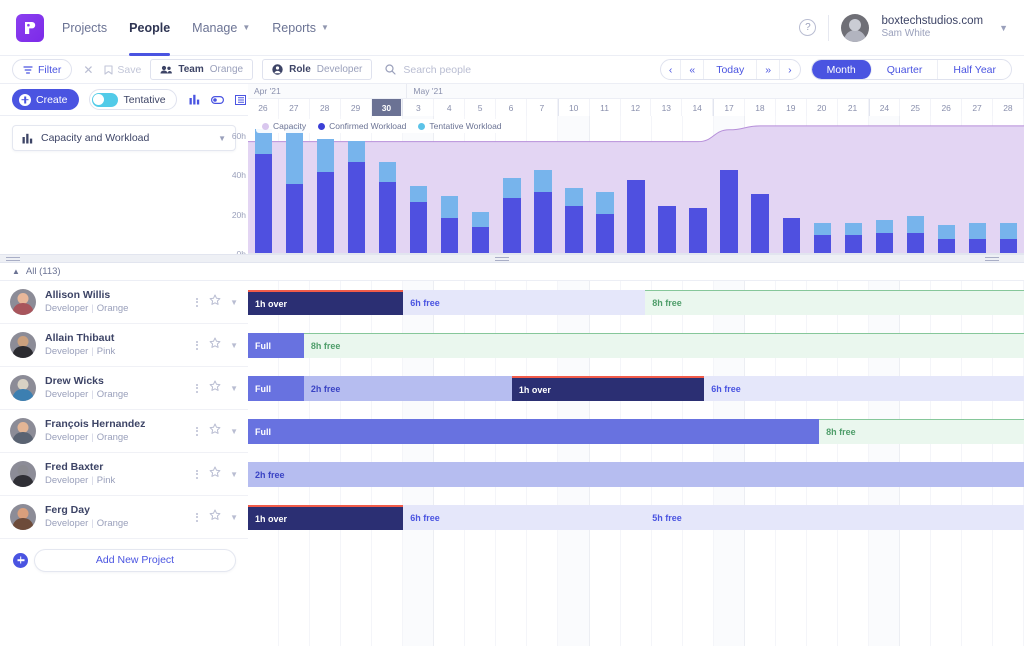  I want to click on person-row: Drew Wicks Developer | Orange ▼, so click(124, 388).